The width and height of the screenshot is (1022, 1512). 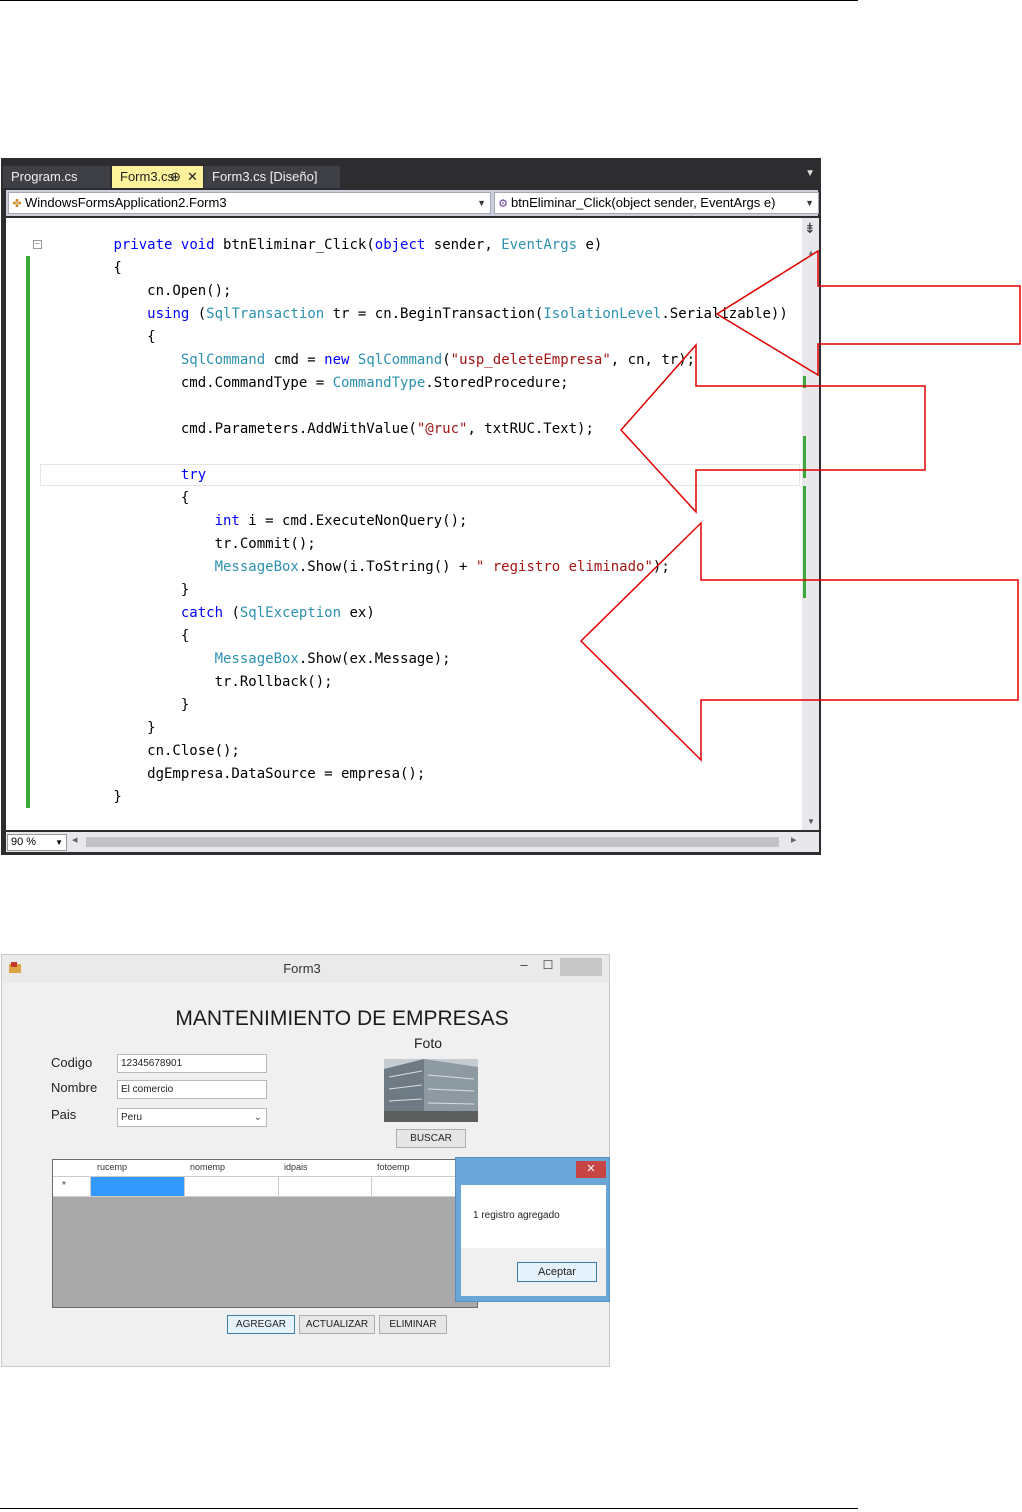 What do you see at coordinates (794, 839) in the screenshot?
I see `scroll-right-icon: ▸` at bounding box center [794, 839].